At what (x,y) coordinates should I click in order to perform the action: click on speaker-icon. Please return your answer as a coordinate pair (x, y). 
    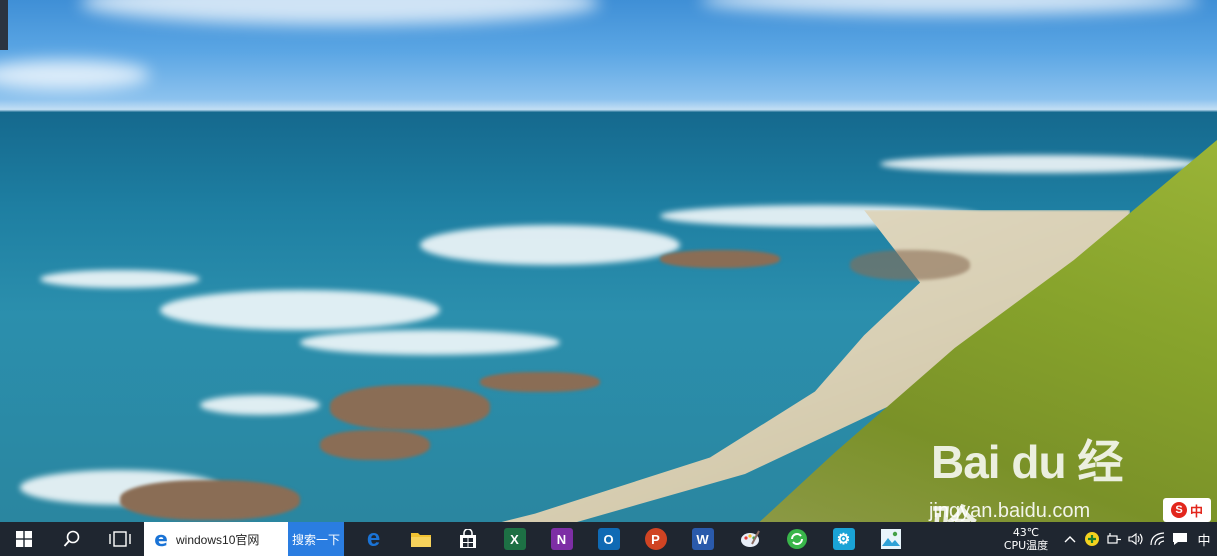
    Looking at the image, I should click on (1135, 539).